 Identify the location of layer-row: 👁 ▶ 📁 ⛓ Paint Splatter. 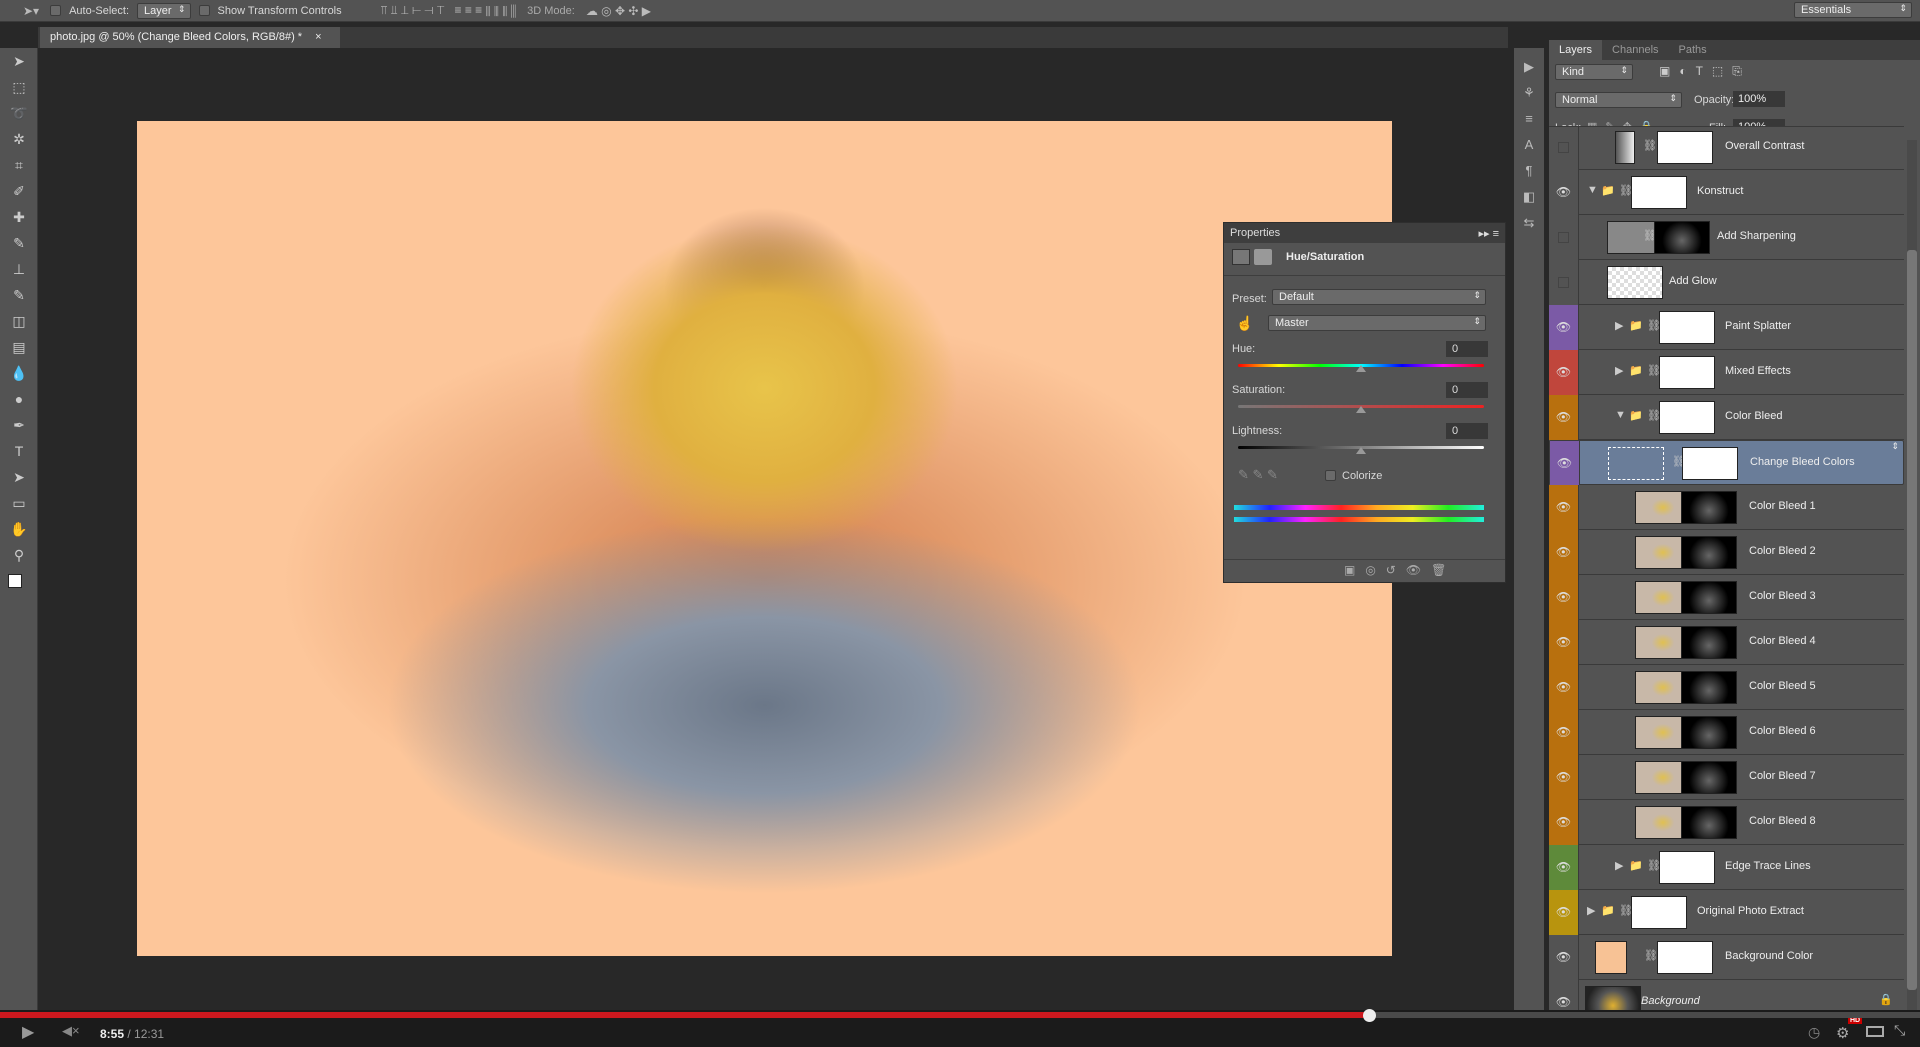
(1726, 327).